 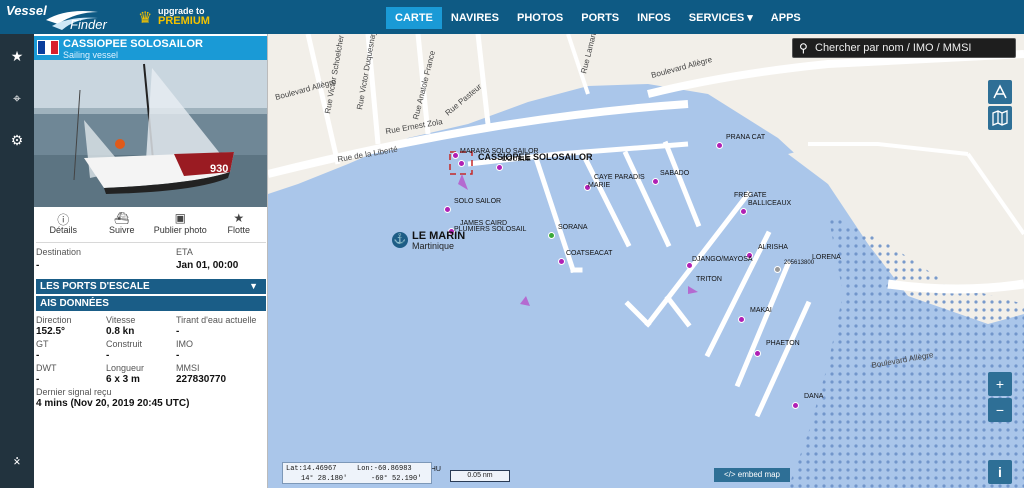 I want to click on vessel-label: CAYE PARADIS, so click(x=619, y=177).